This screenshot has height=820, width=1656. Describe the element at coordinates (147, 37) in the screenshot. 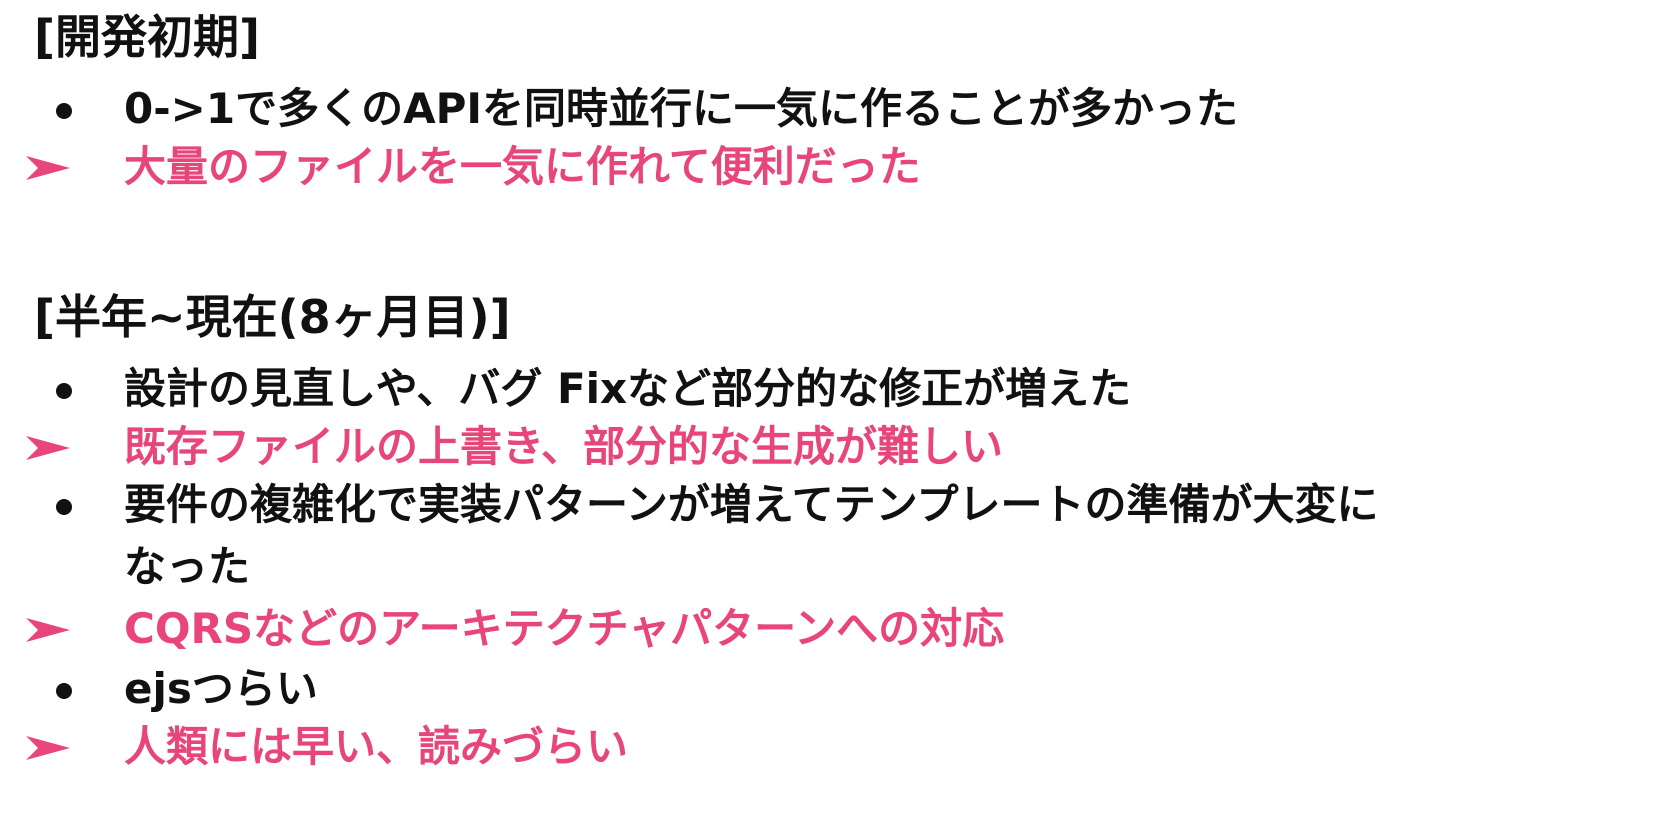

I see `section-heading-early: [開発初期]` at that location.